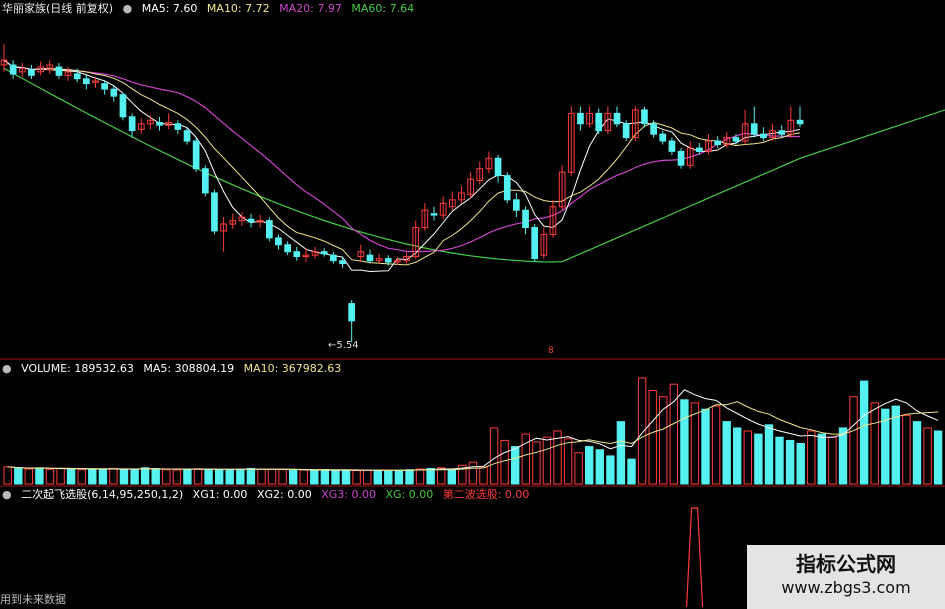 The image size is (945, 609). I want to click on ma20-label: MA20: 7.97, so click(310, 8).